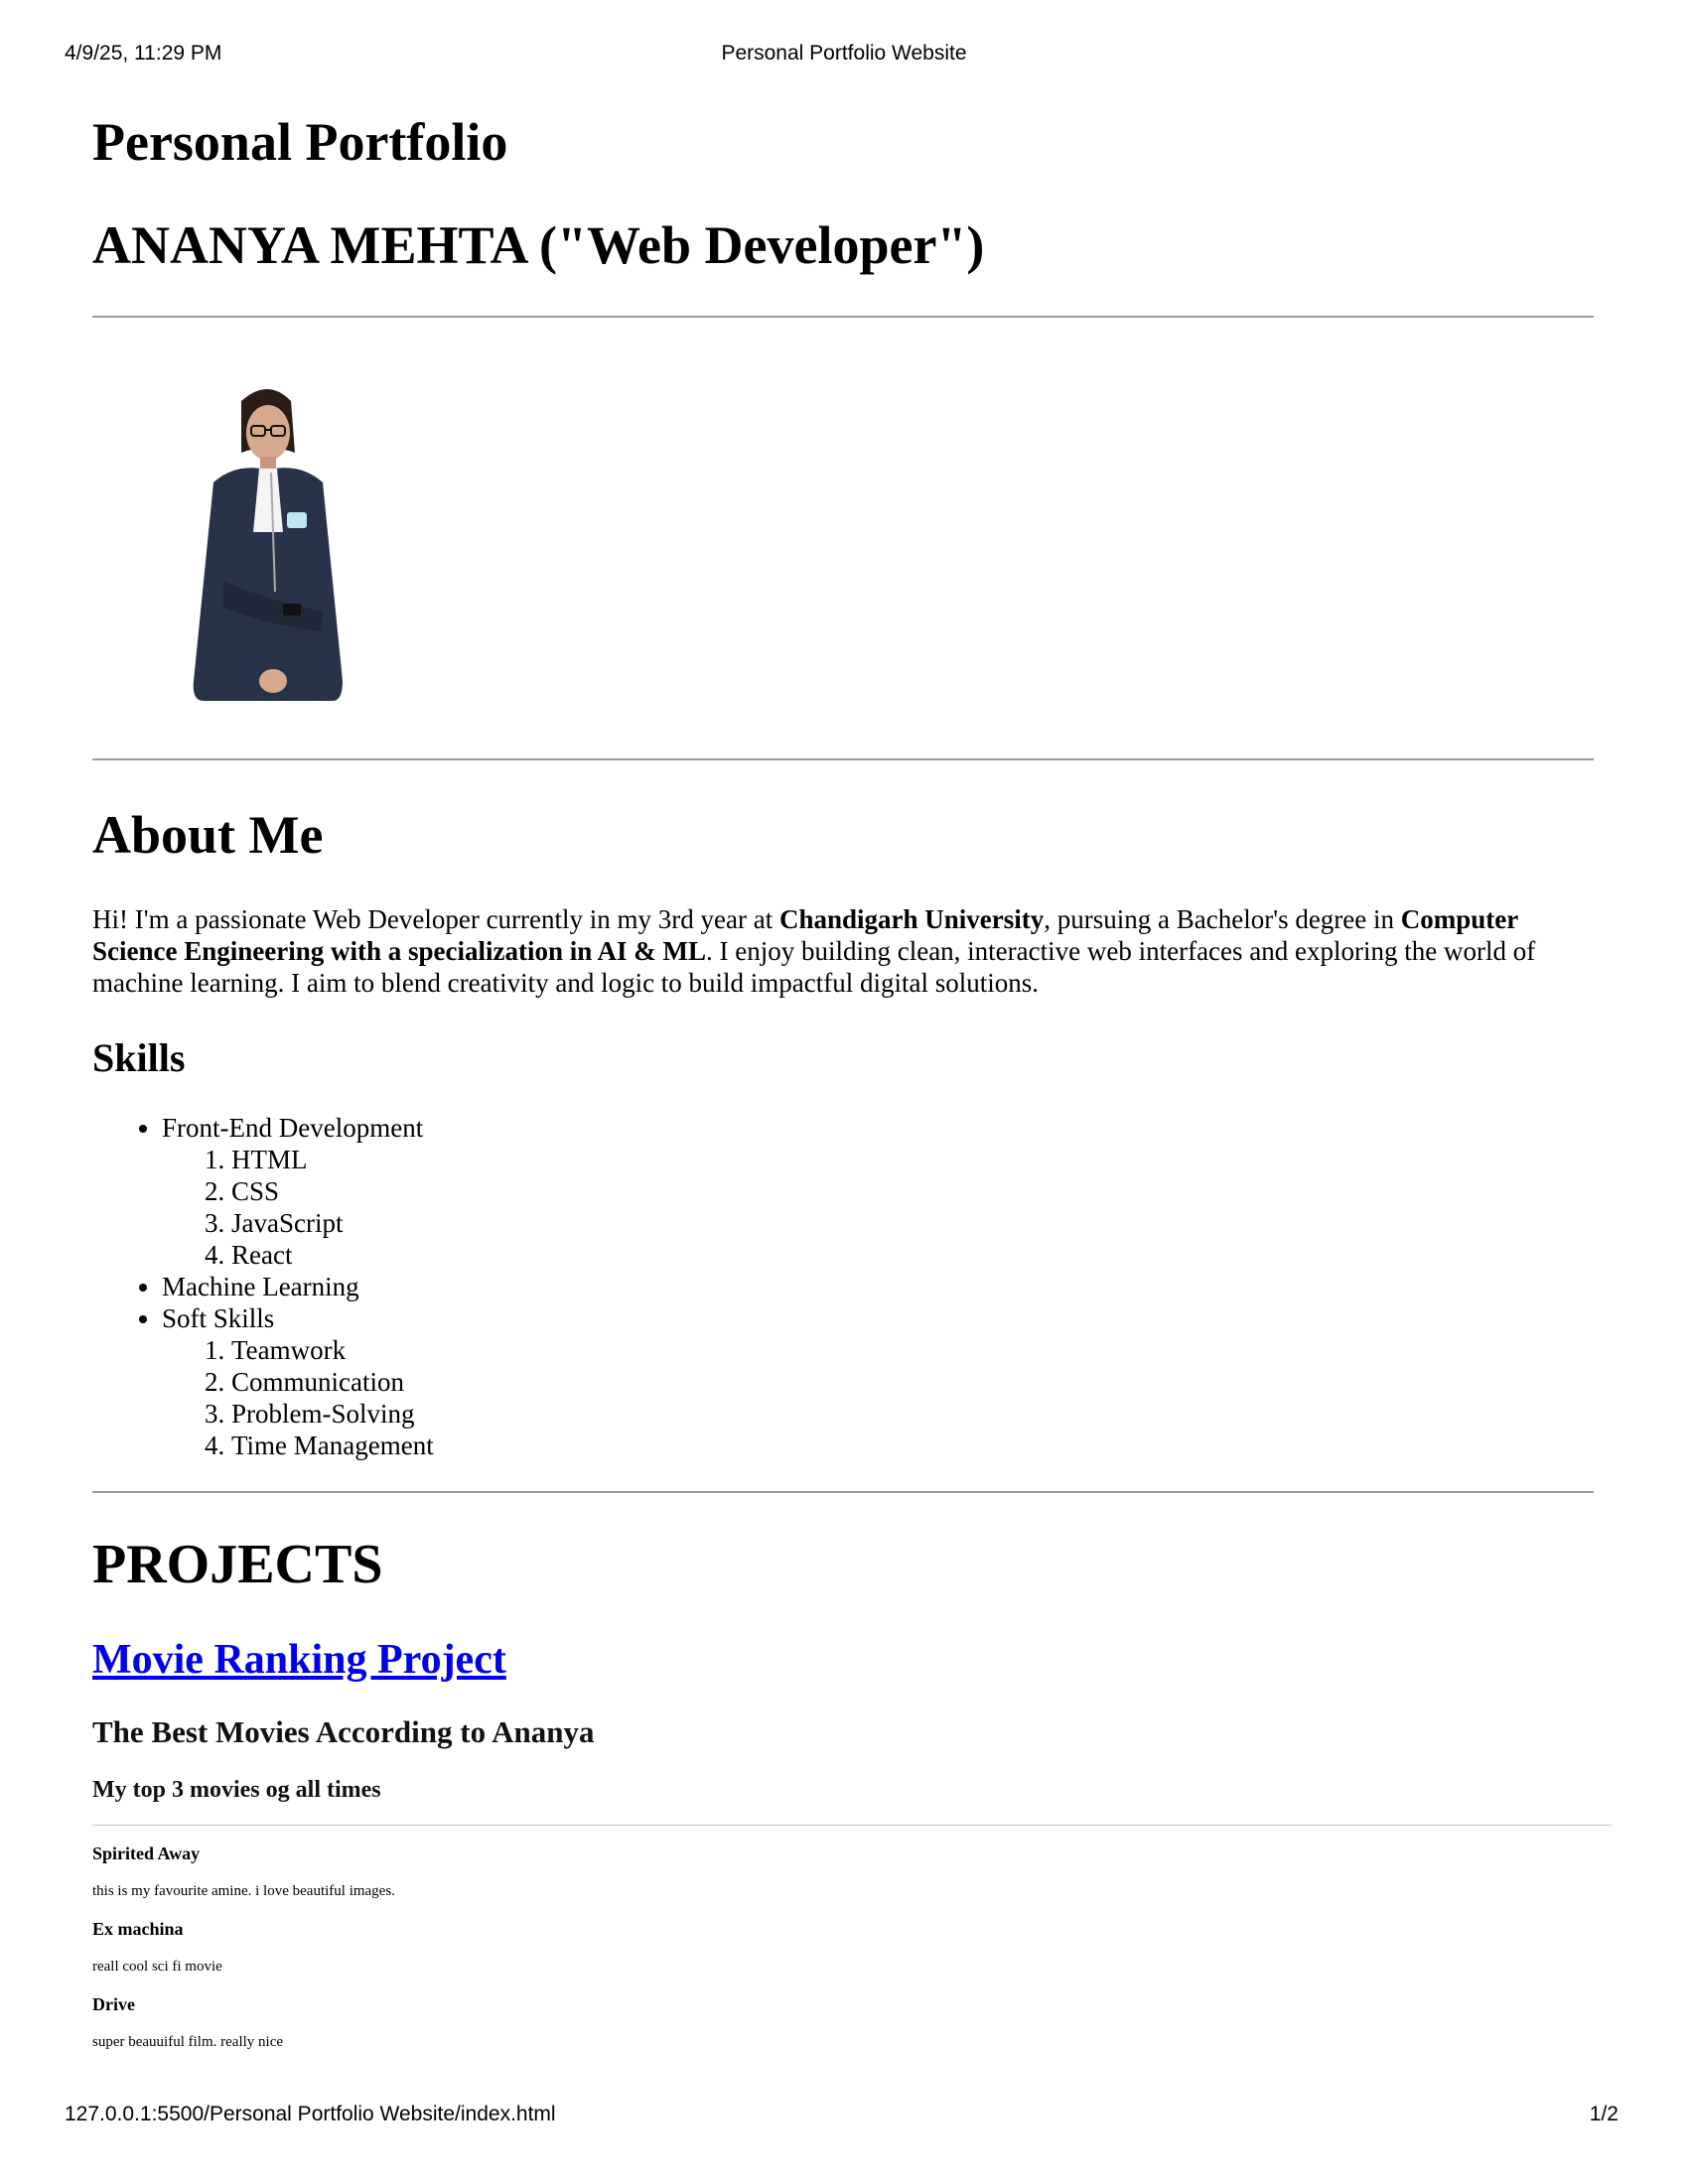  Describe the element at coordinates (268, 545) in the screenshot. I see `profile-photo` at that location.